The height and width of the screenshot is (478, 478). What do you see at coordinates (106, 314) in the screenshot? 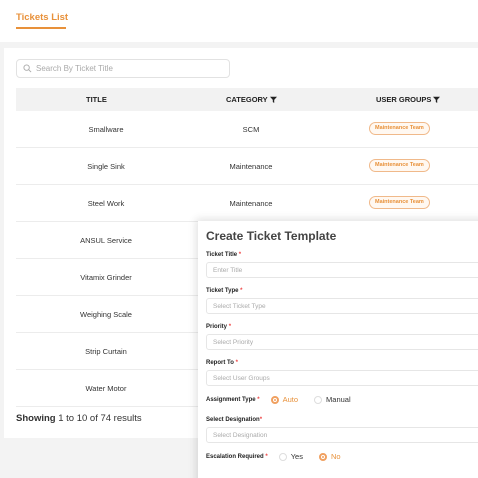
I see `row-title: Weighing Scale` at bounding box center [106, 314].